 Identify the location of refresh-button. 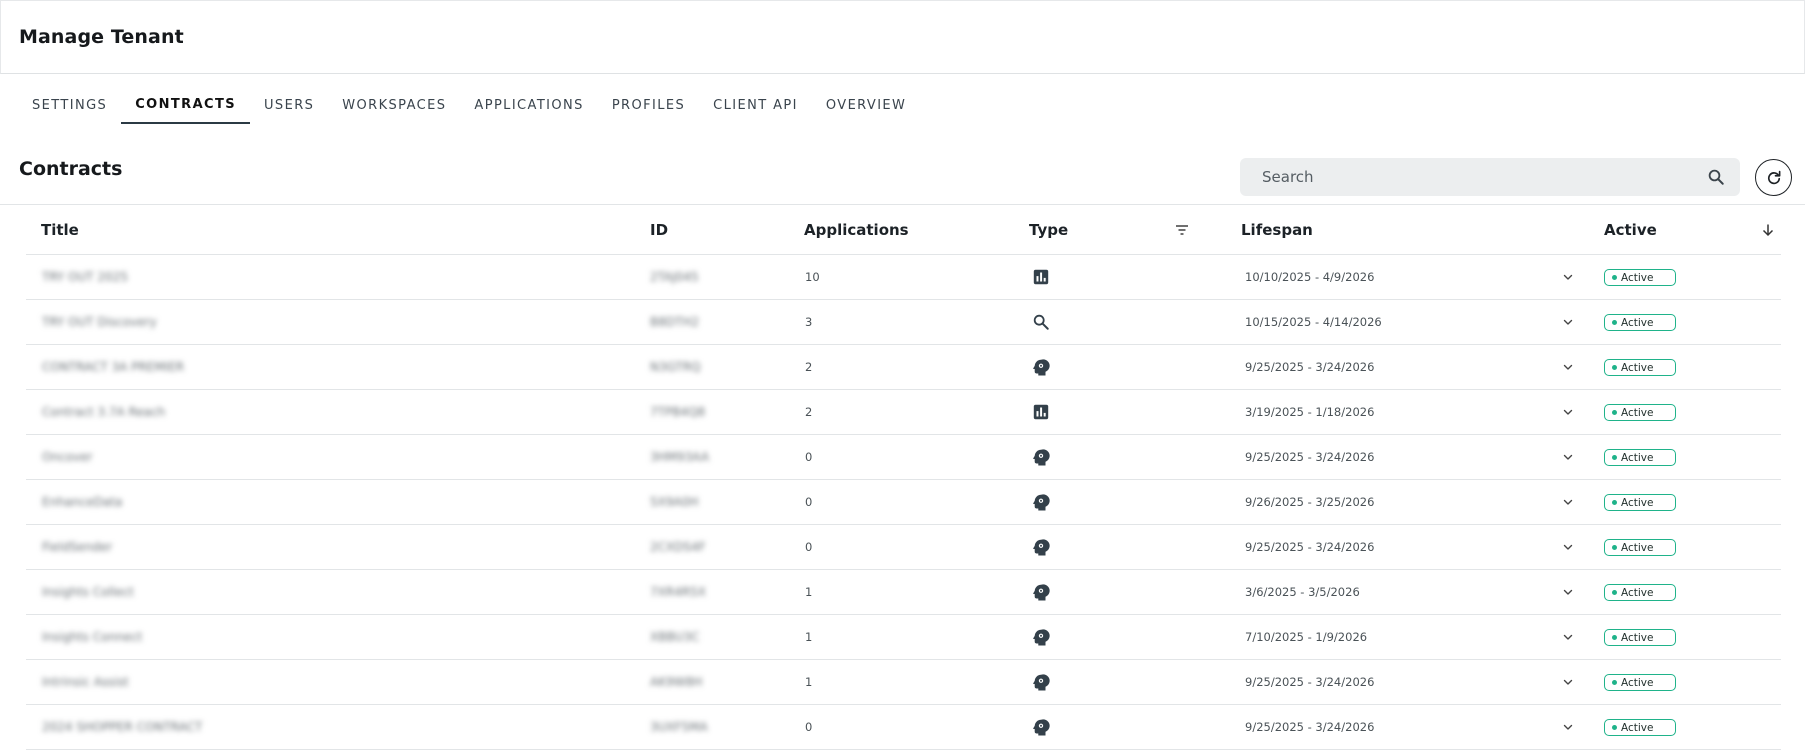
(1773, 177).